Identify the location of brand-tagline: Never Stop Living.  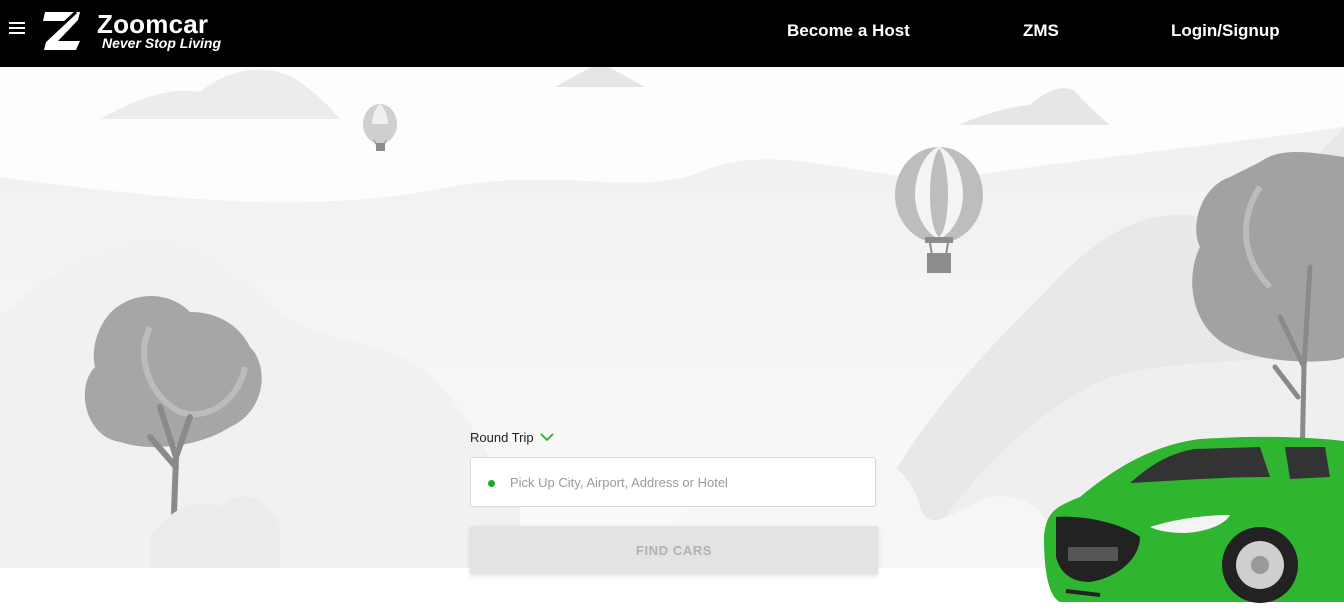
(162, 43).